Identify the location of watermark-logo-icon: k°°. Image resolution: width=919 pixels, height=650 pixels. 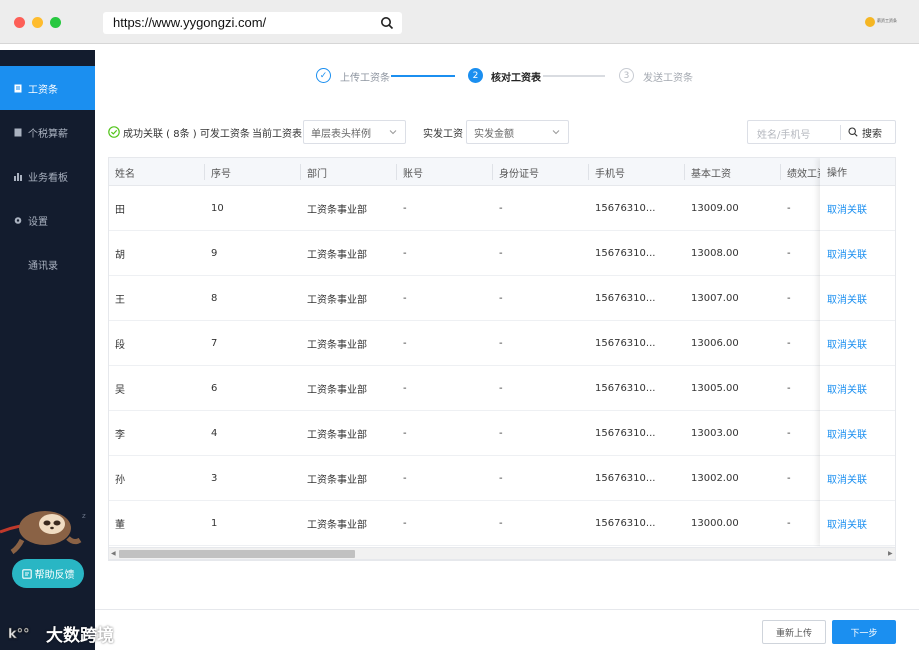
(19, 634).